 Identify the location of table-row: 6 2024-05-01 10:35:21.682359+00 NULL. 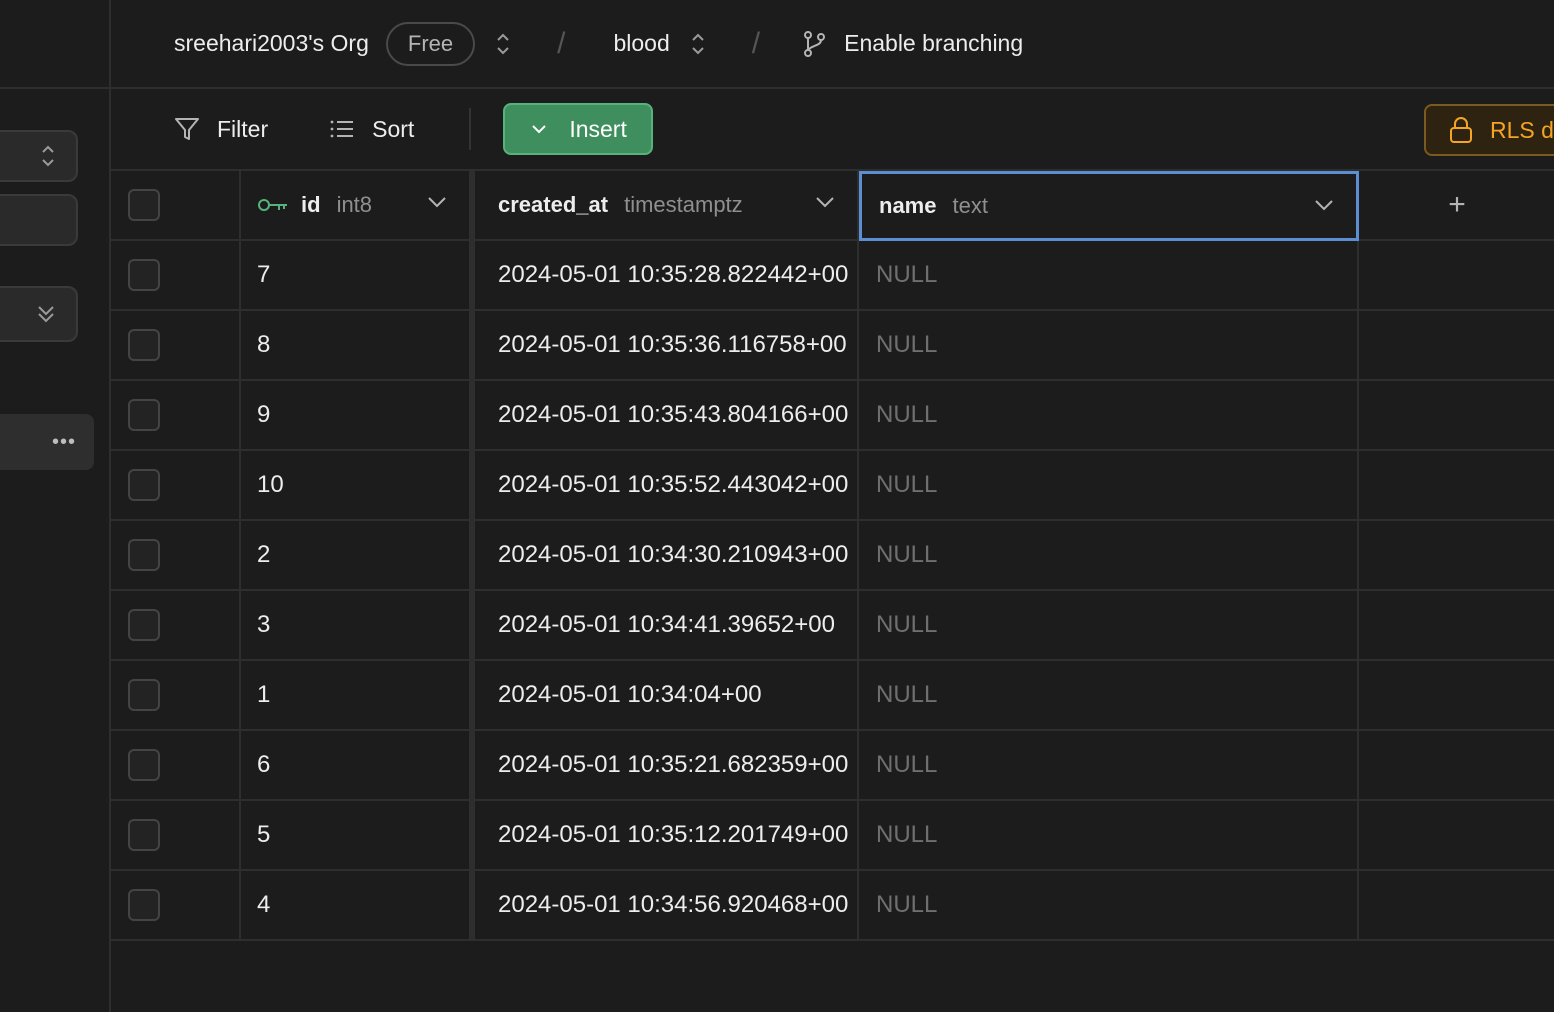
(832, 766).